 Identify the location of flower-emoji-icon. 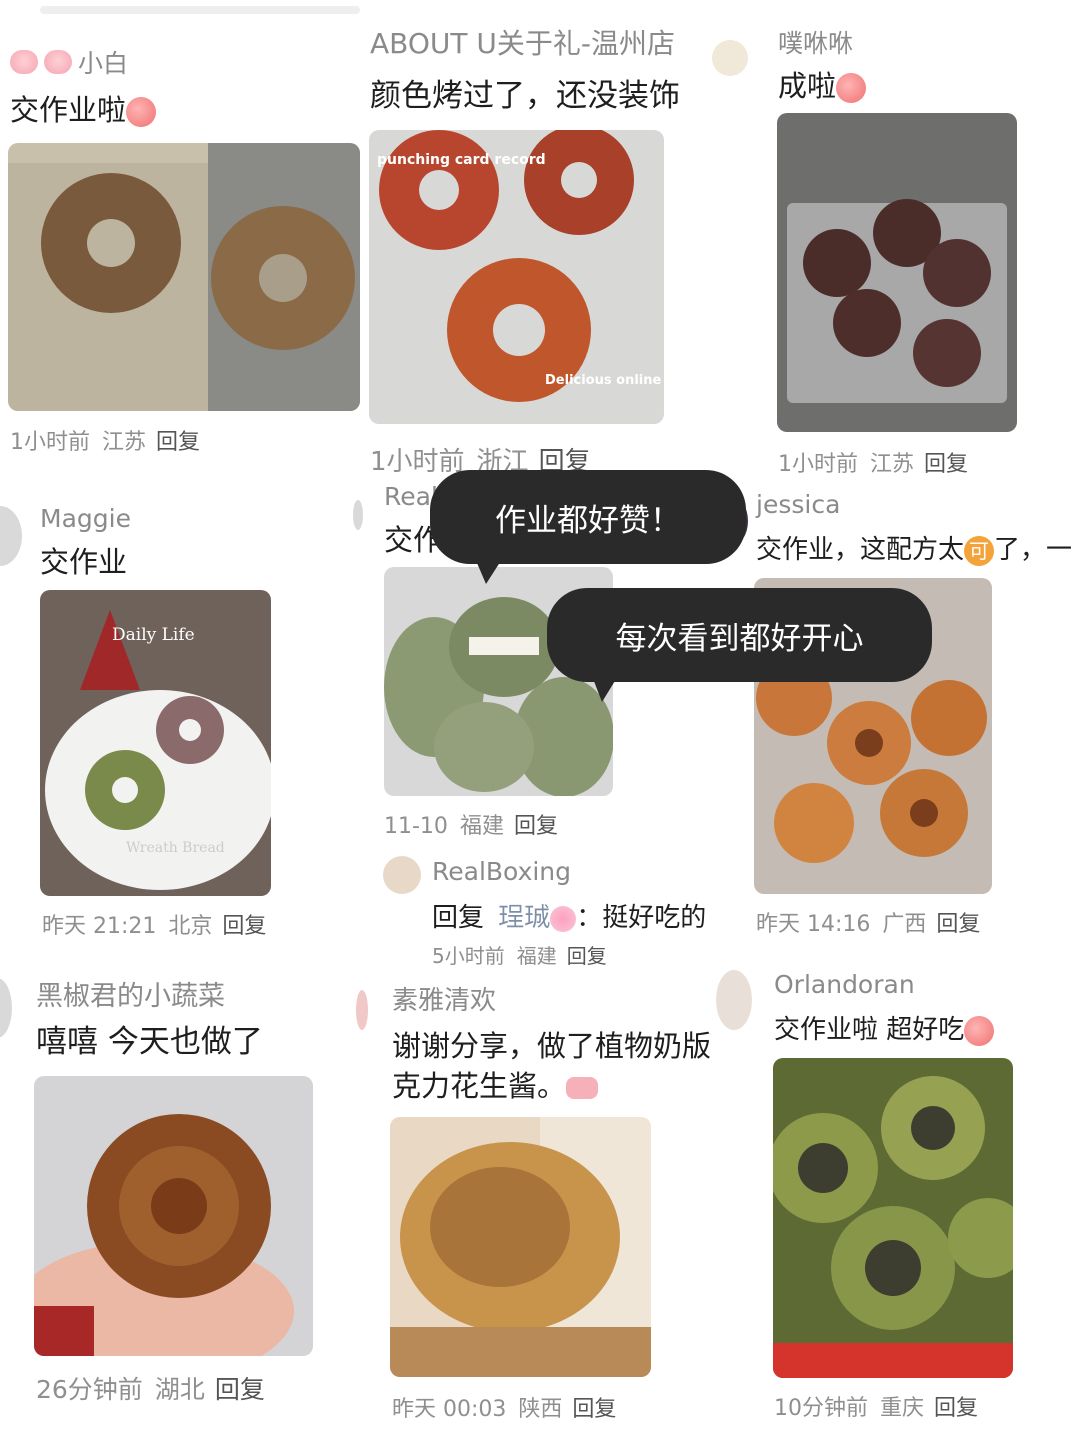
(563, 918).